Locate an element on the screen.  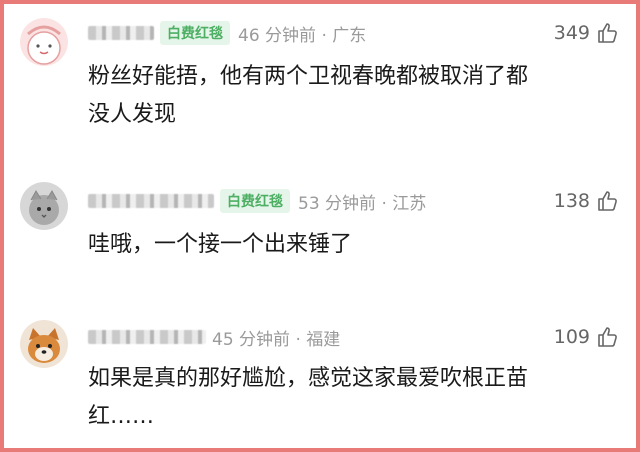
time-location: 45 分钟前 · 福建 is located at coordinates (276, 339).